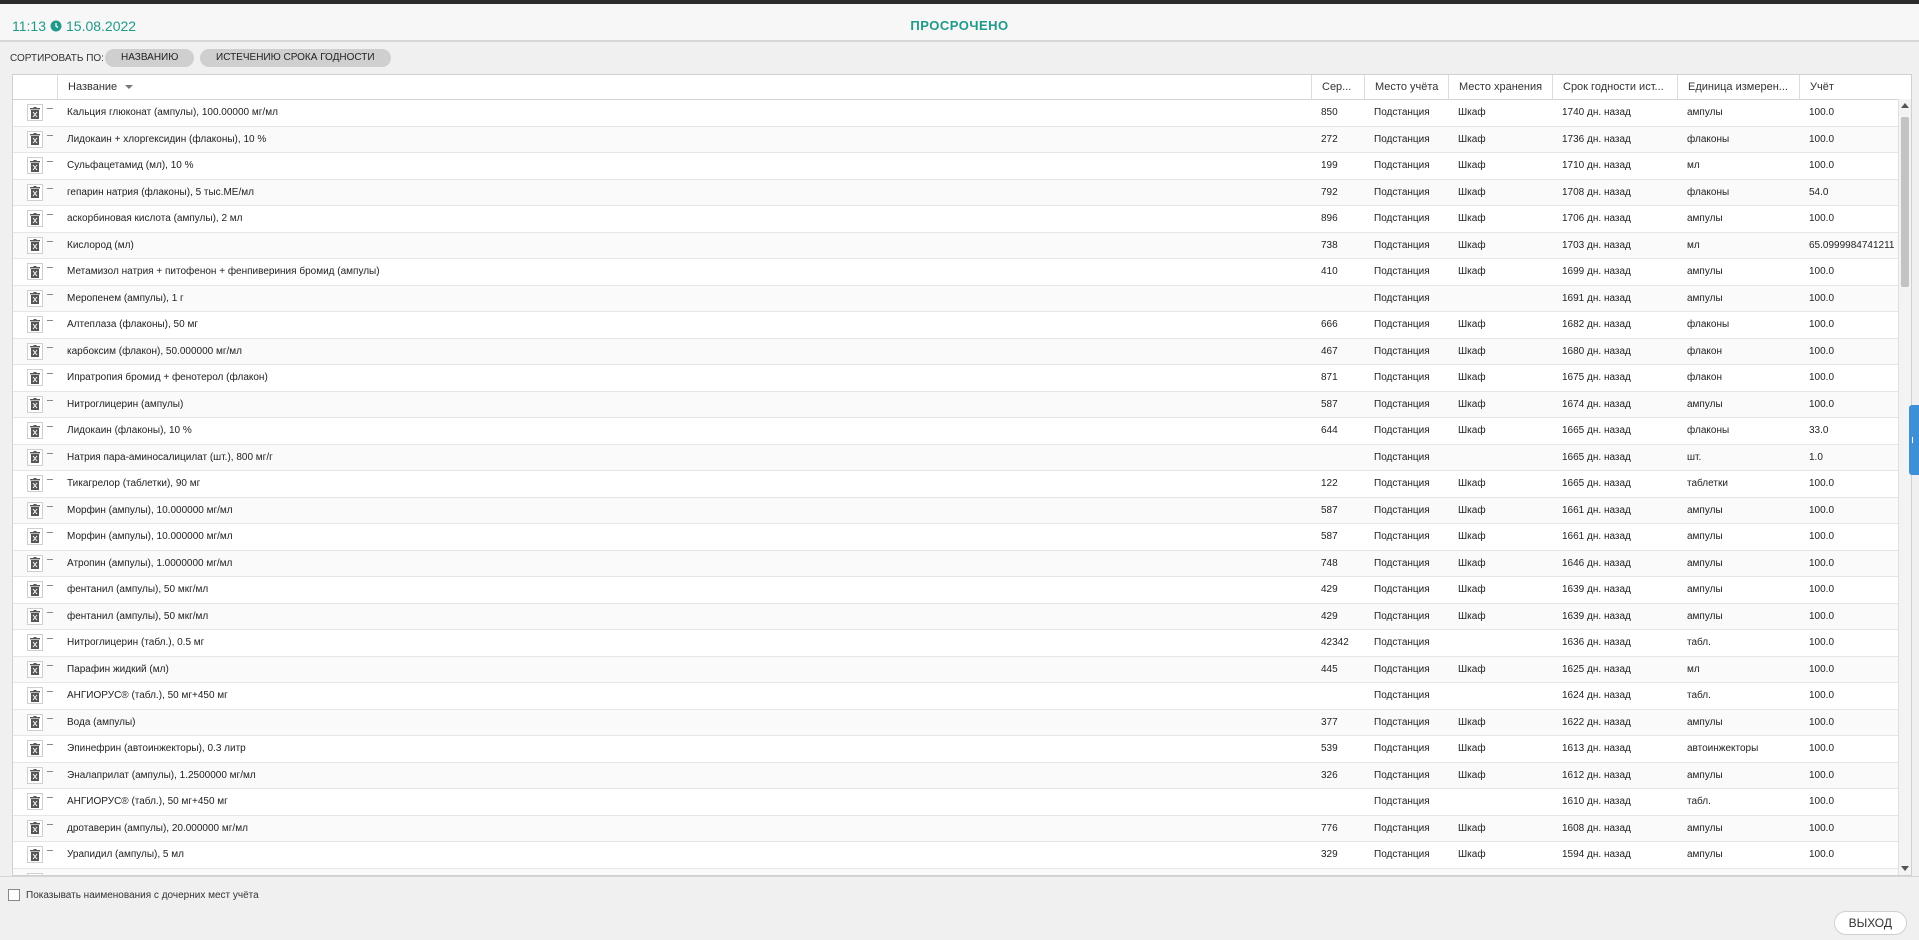 The image size is (1919, 940). Describe the element at coordinates (1596, 218) in the screenshot. I see `cell-expiry: 1706 дн. назад` at that location.